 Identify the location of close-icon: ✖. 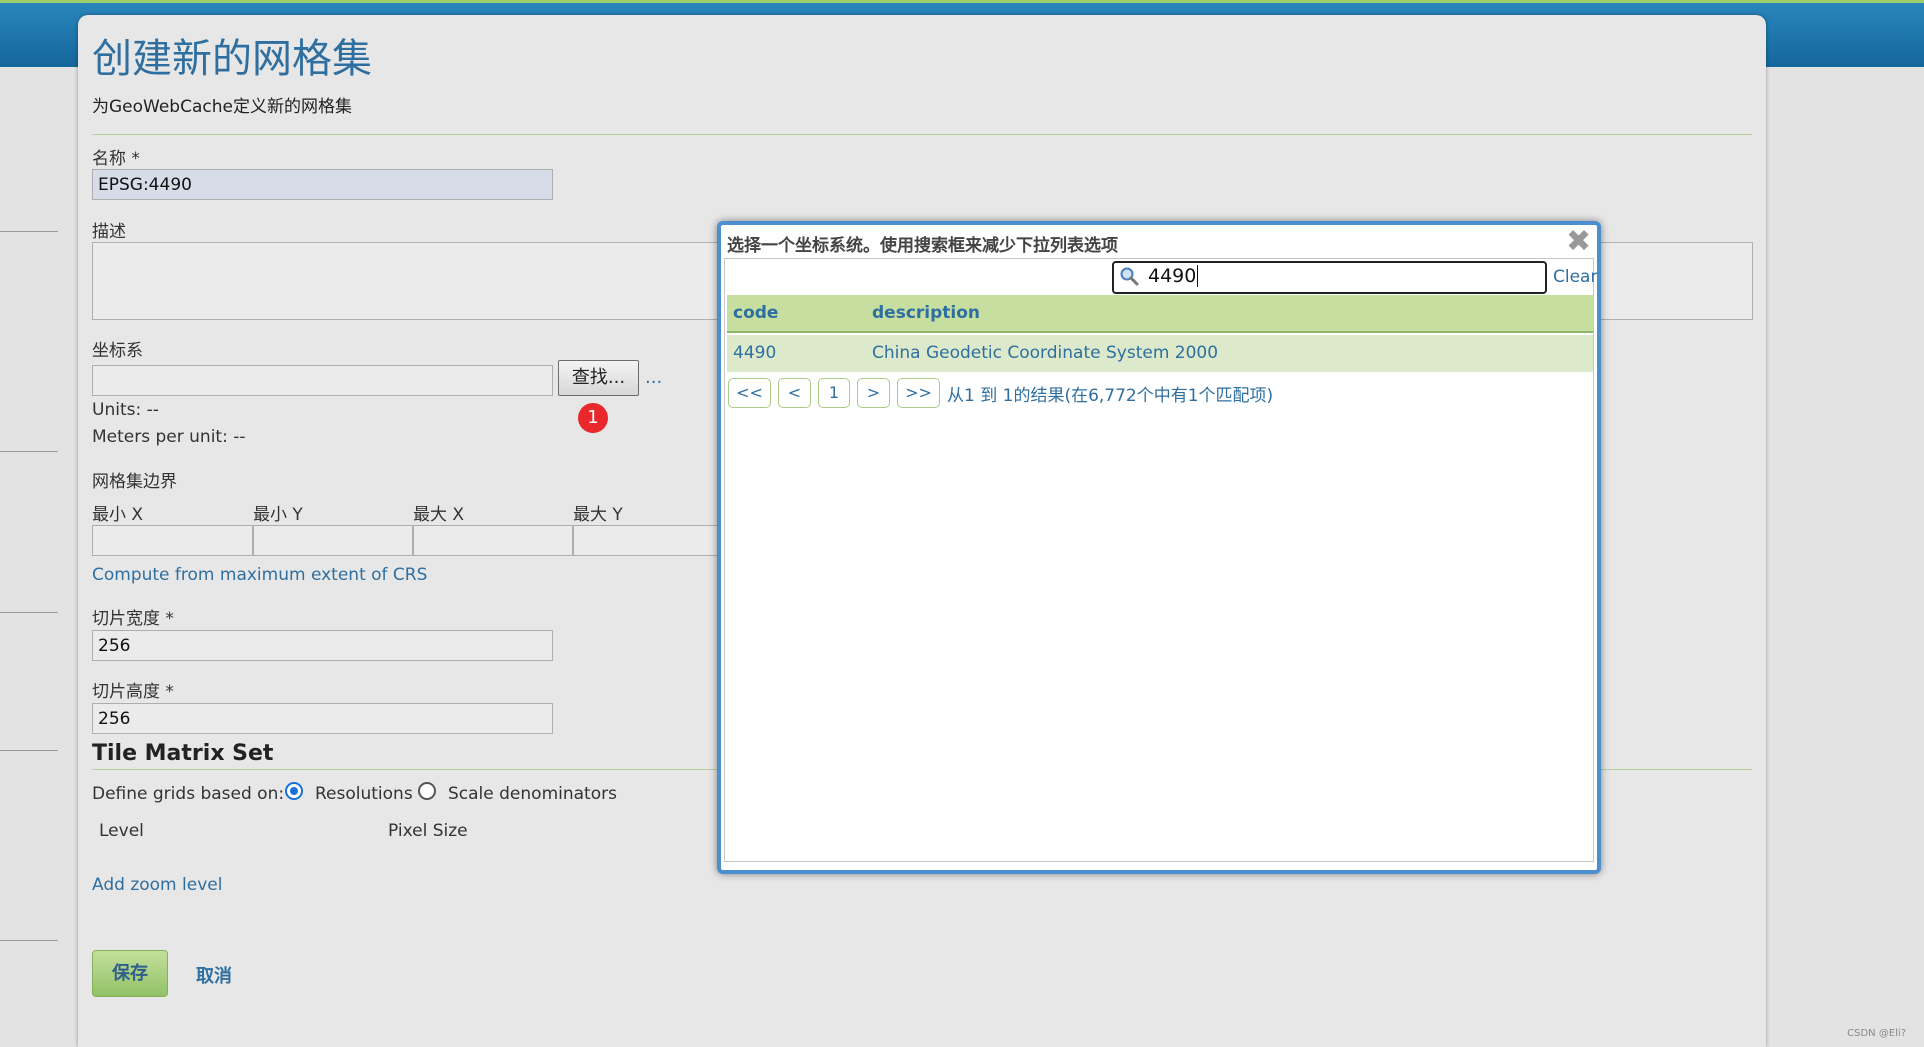
(1578, 242).